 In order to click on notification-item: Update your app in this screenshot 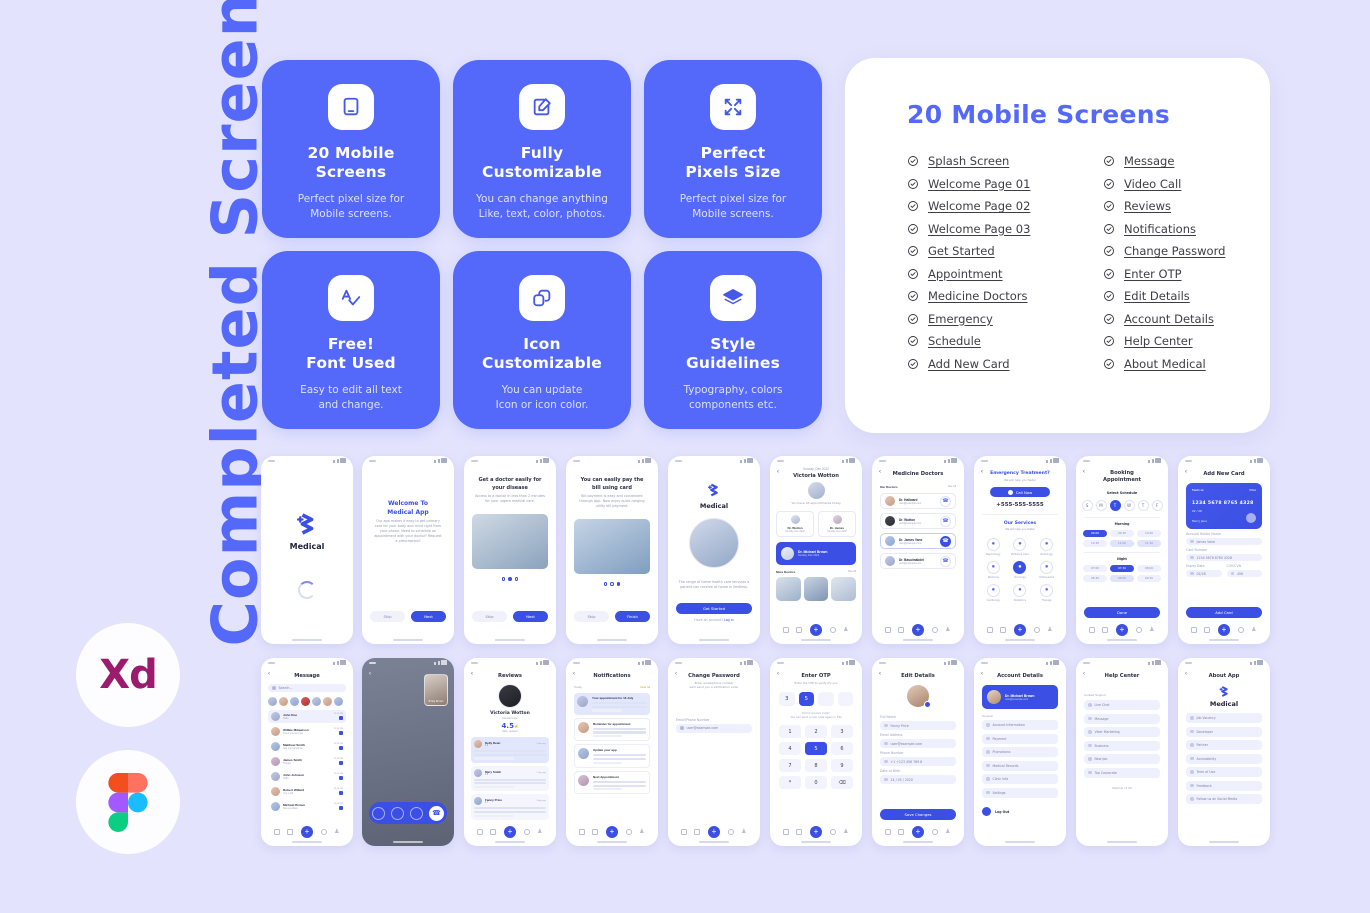, I will do `click(612, 756)`.